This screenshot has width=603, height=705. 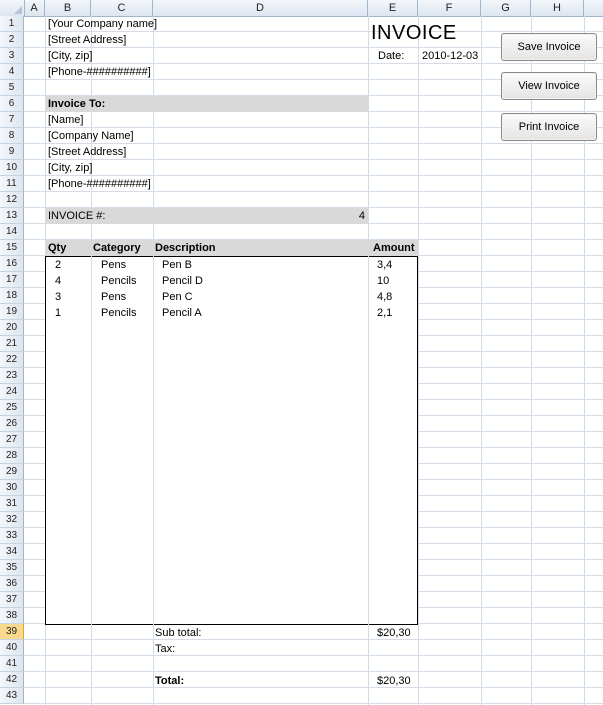 What do you see at coordinates (12, 8) in the screenshot?
I see `select-all-corner` at bounding box center [12, 8].